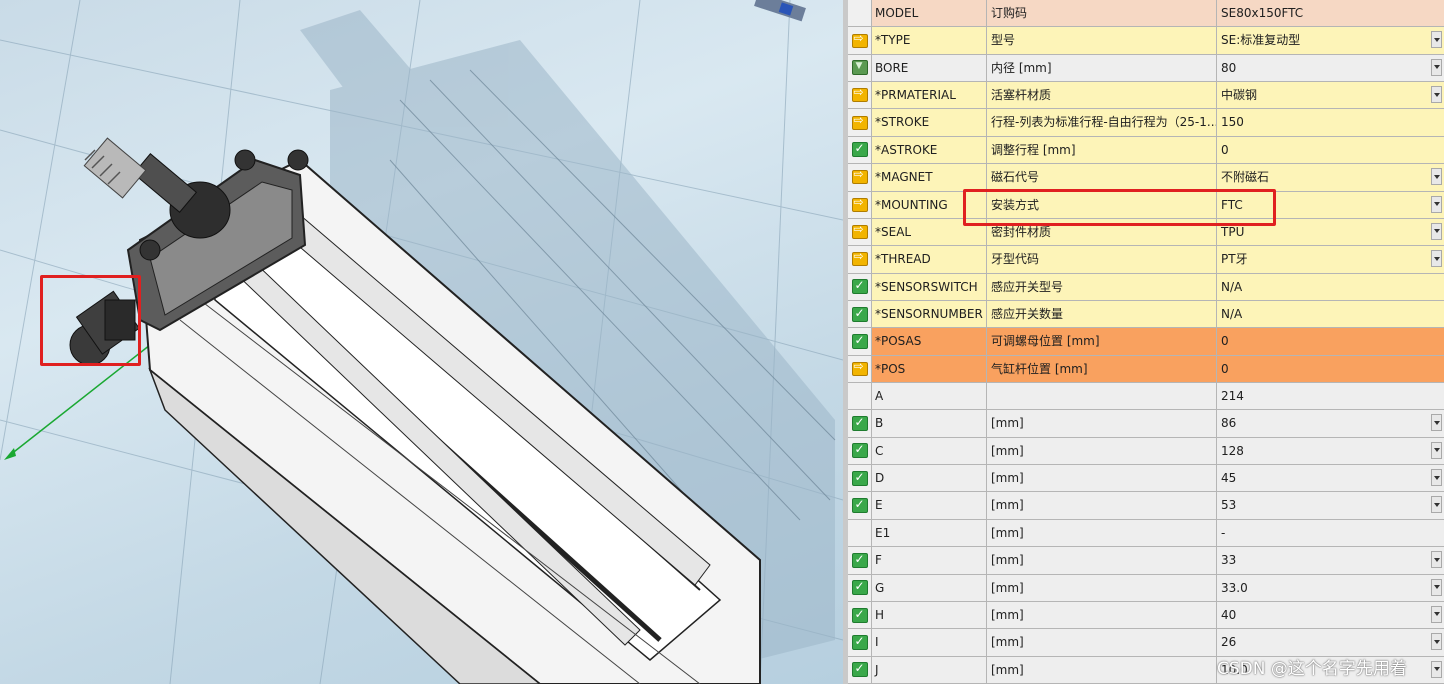 This screenshot has width=1444, height=684. Describe the element at coordinates (1324, 505) in the screenshot. I see `parameter-value-cell: 53` at that location.